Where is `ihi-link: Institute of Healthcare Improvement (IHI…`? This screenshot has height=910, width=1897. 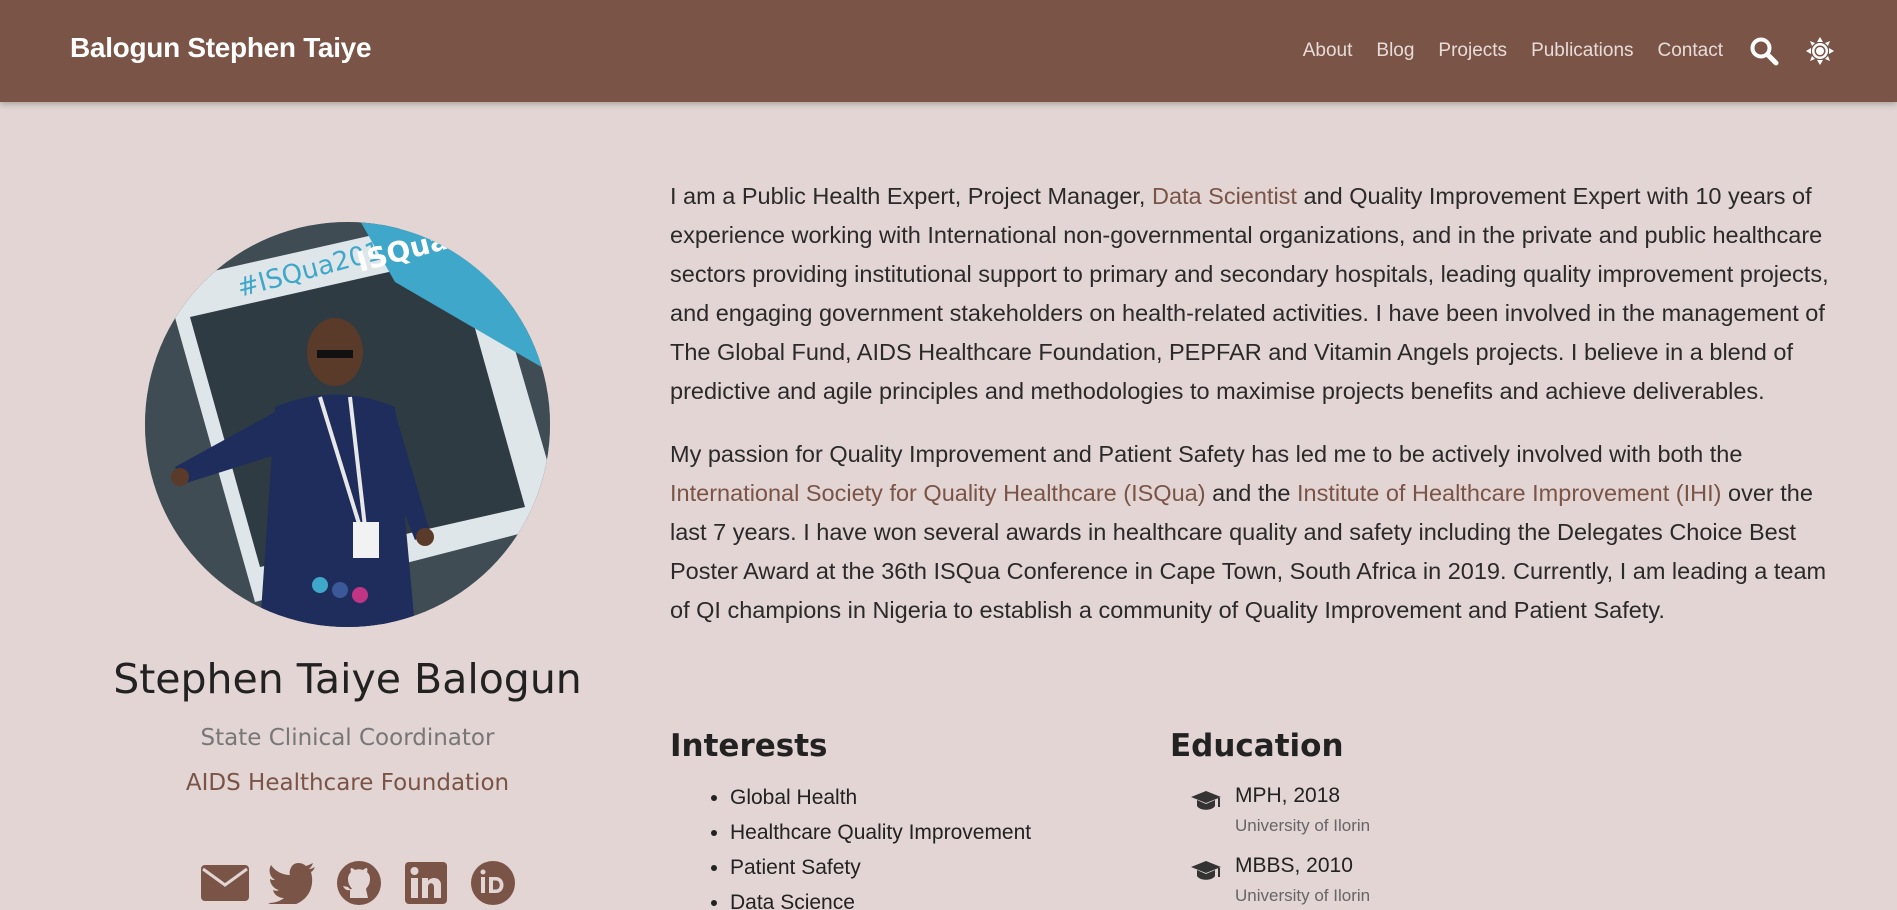
ihi-link: Institute of Healthcare Improvement (IHI… is located at coordinates (1509, 493).